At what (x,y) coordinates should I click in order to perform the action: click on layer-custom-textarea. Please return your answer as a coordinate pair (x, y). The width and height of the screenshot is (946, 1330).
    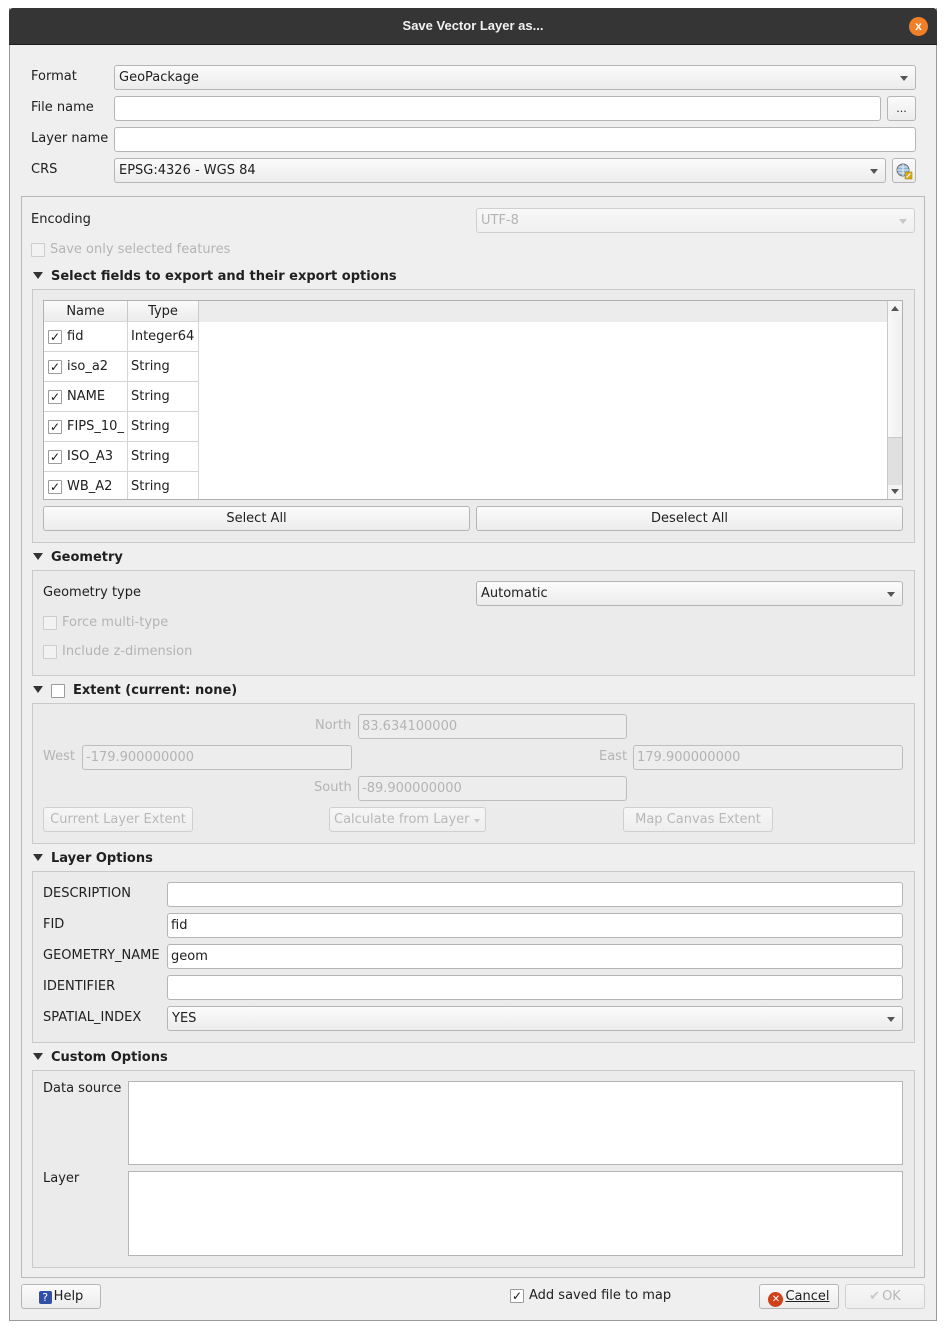
    Looking at the image, I should click on (515, 1213).